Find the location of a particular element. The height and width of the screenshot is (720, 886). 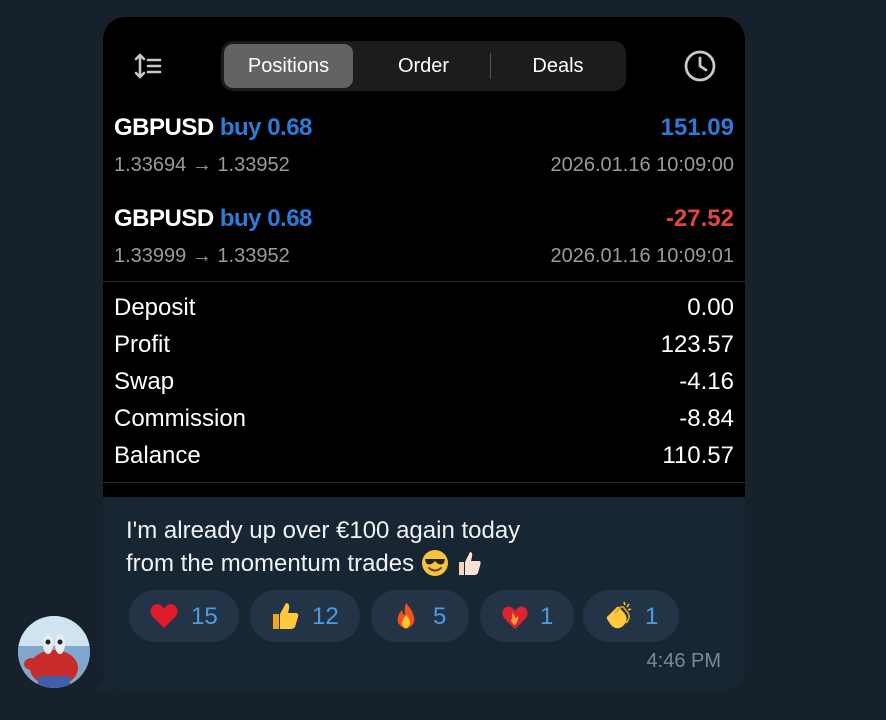

fire-icon is located at coordinates (406, 616).